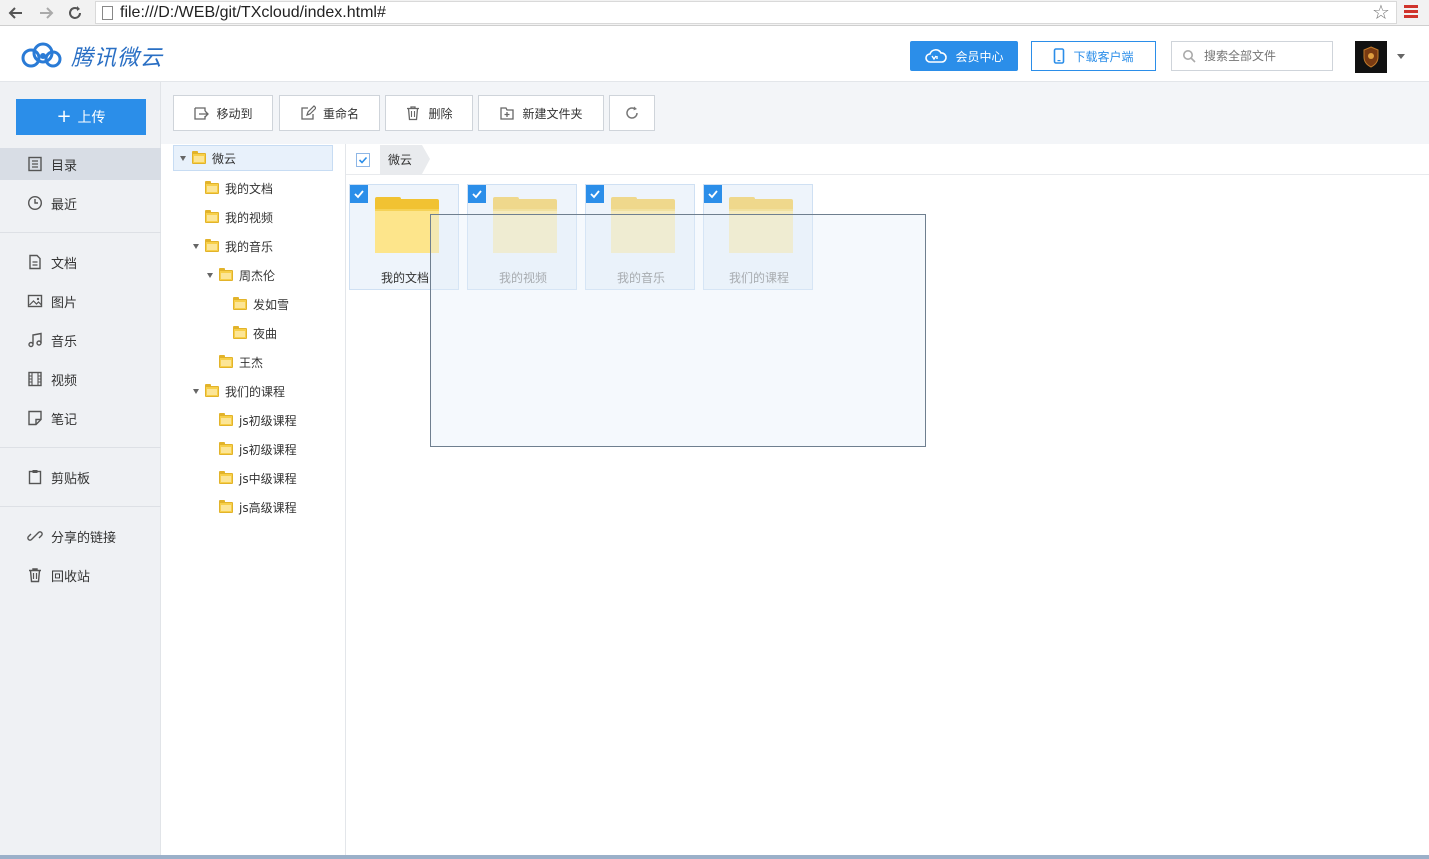 This screenshot has height=859, width=1429. I want to click on tree-node: 夜曲, so click(255, 333).